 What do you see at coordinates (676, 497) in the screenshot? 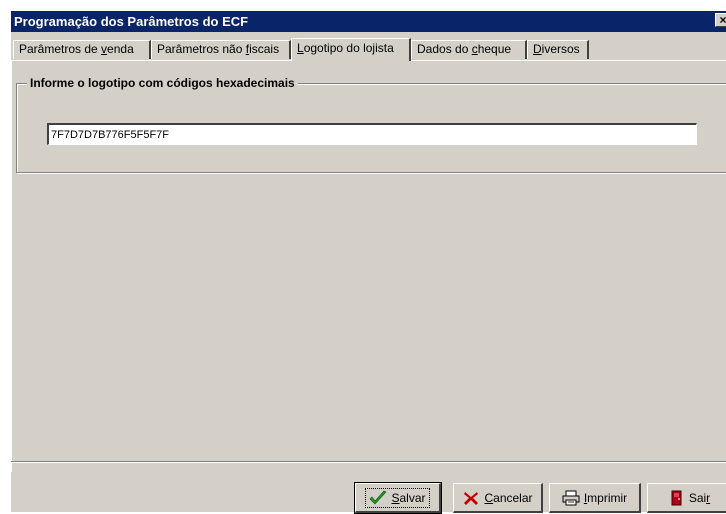
I see `door-exit-icon` at bounding box center [676, 497].